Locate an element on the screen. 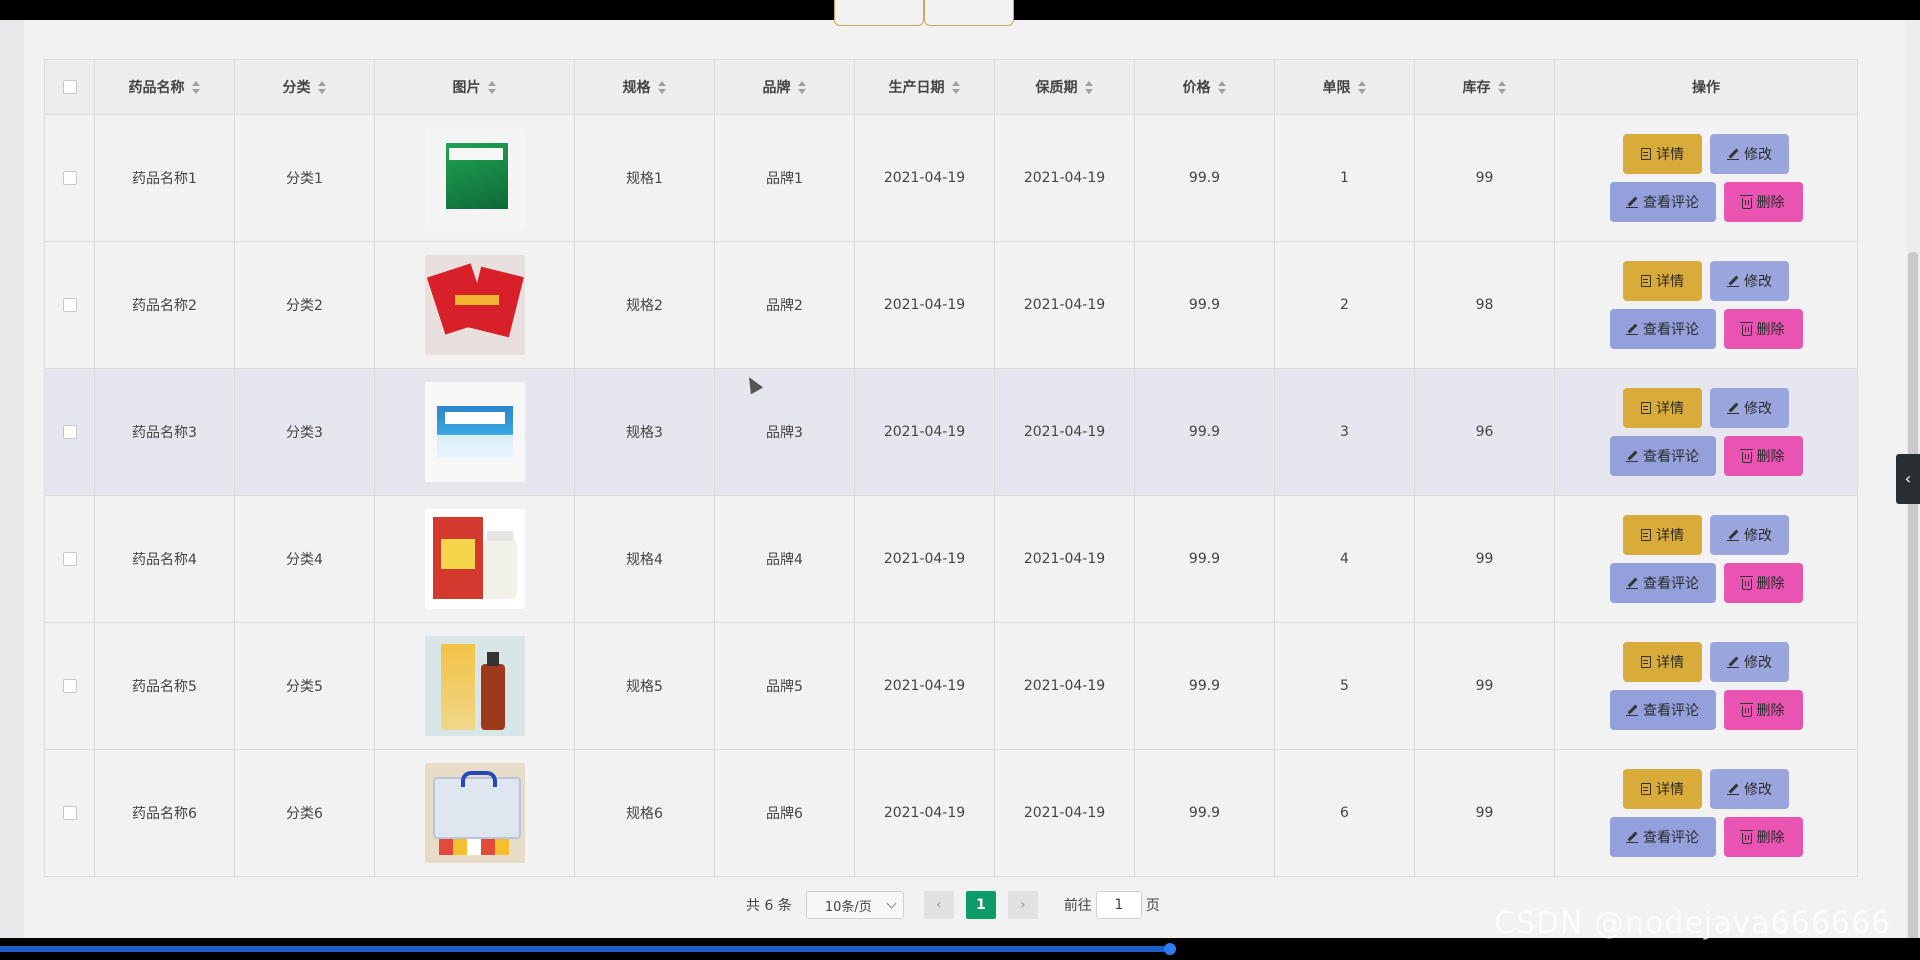 This screenshot has width=1920, height=960. document-icon is located at coordinates (1646, 408).